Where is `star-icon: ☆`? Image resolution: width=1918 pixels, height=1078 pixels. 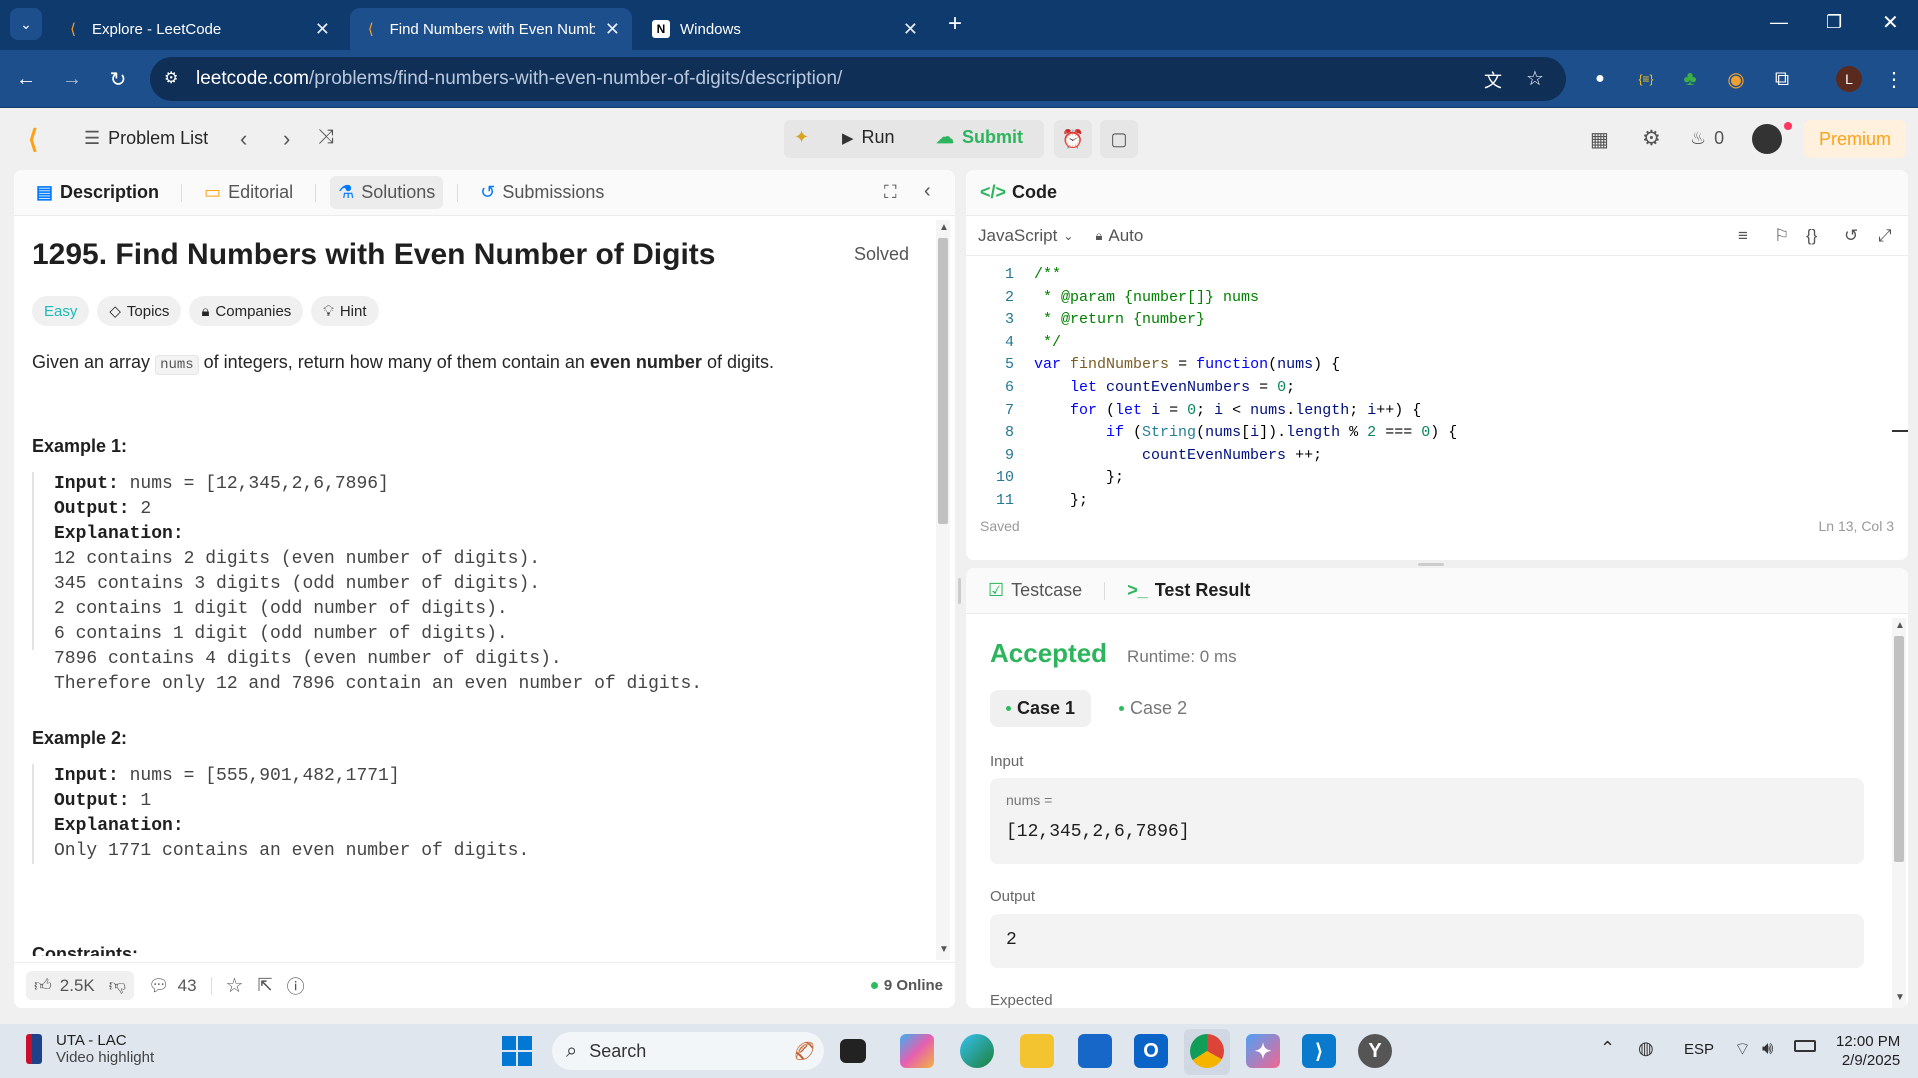 star-icon: ☆ is located at coordinates (235, 985).